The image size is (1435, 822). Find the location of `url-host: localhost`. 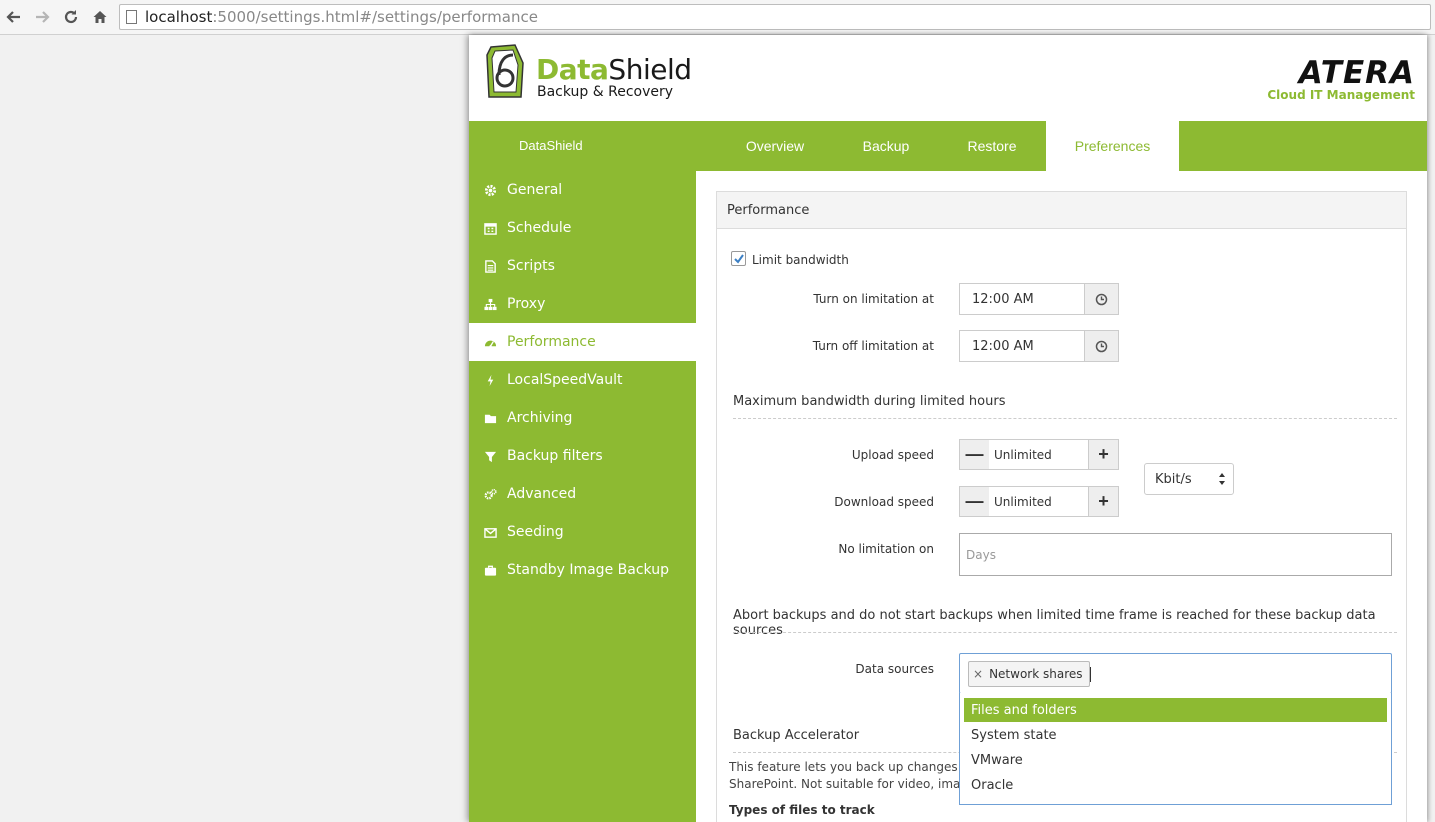

url-host: localhost is located at coordinates (179, 17).